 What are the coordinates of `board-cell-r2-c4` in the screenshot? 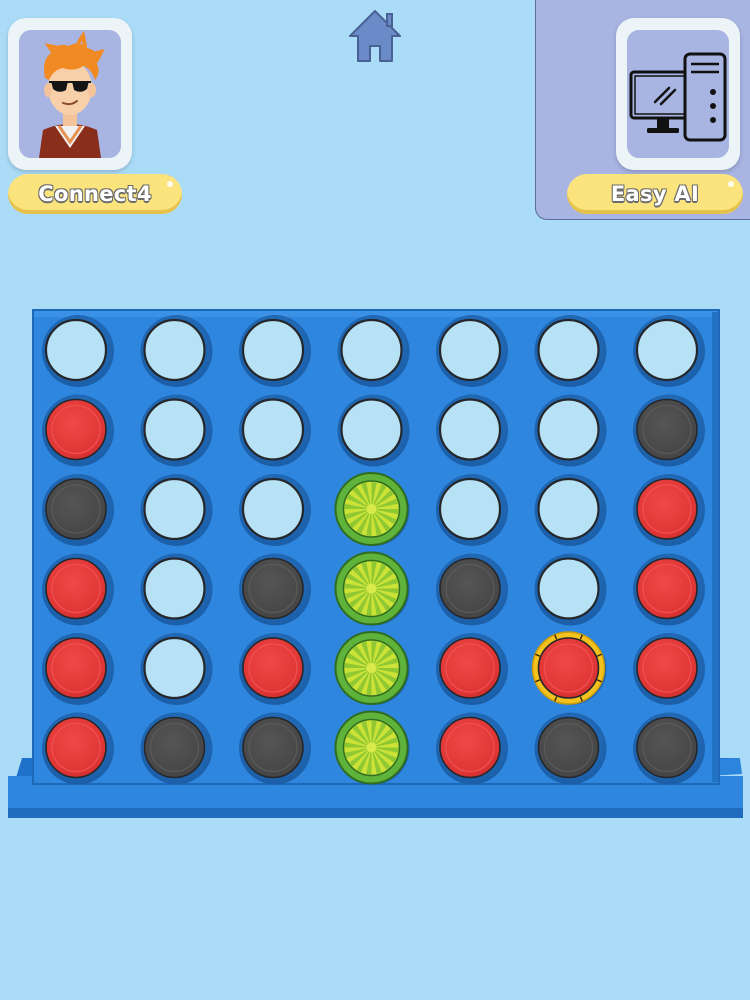 It's located at (373, 430).